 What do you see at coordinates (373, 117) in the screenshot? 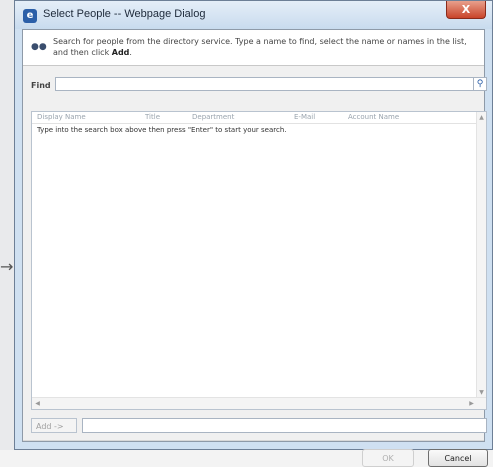
I see `column-account-name: Account Name` at bounding box center [373, 117].